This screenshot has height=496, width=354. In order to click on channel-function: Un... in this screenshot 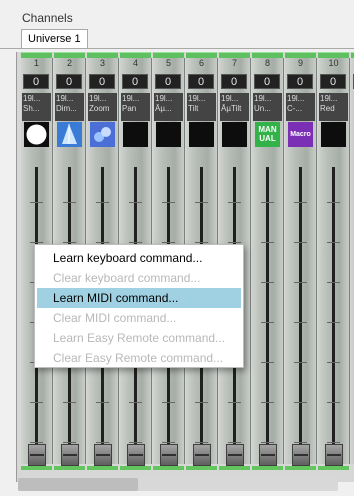, I will do `click(262, 108)`.